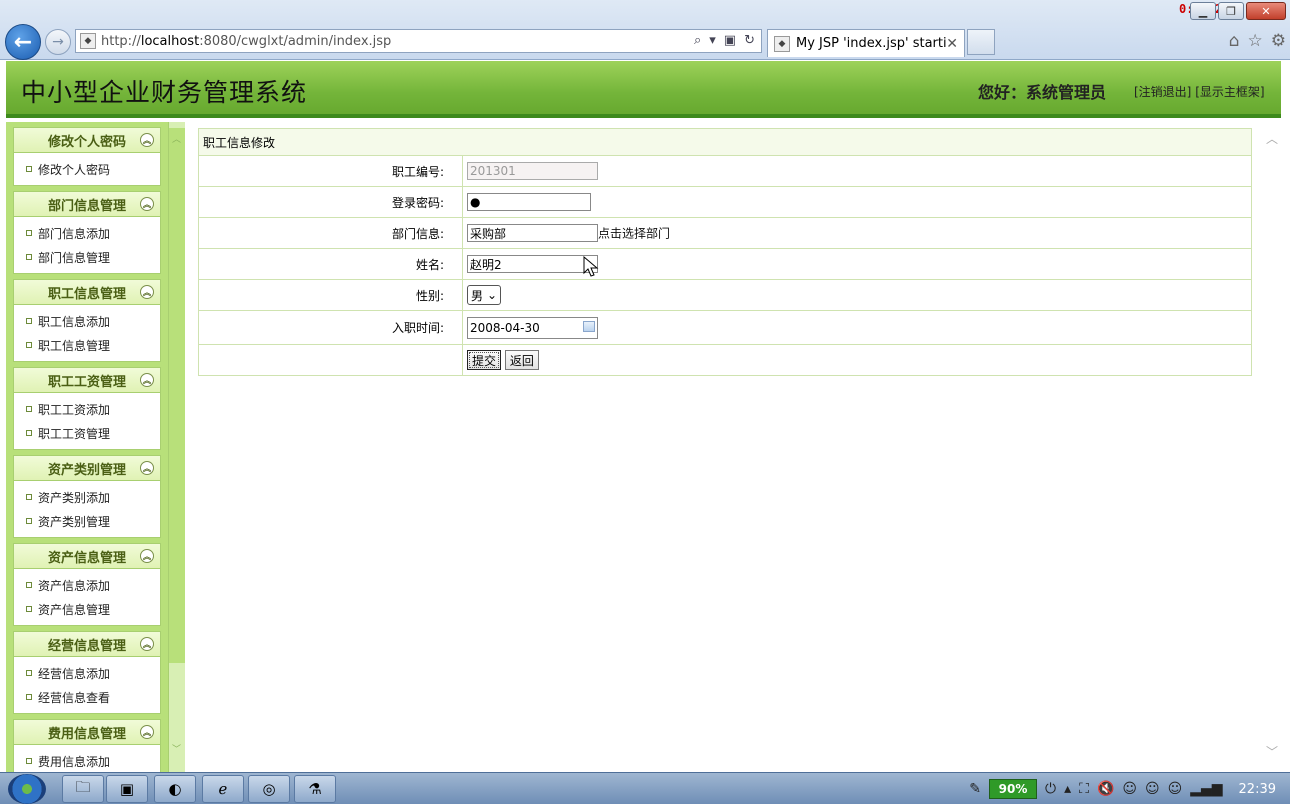 This screenshot has height=804, width=1290. Describe the element at coordinates (83, 789) in the screenshot. I see `file-explorer-taskbar-button: 🗀` at that location.